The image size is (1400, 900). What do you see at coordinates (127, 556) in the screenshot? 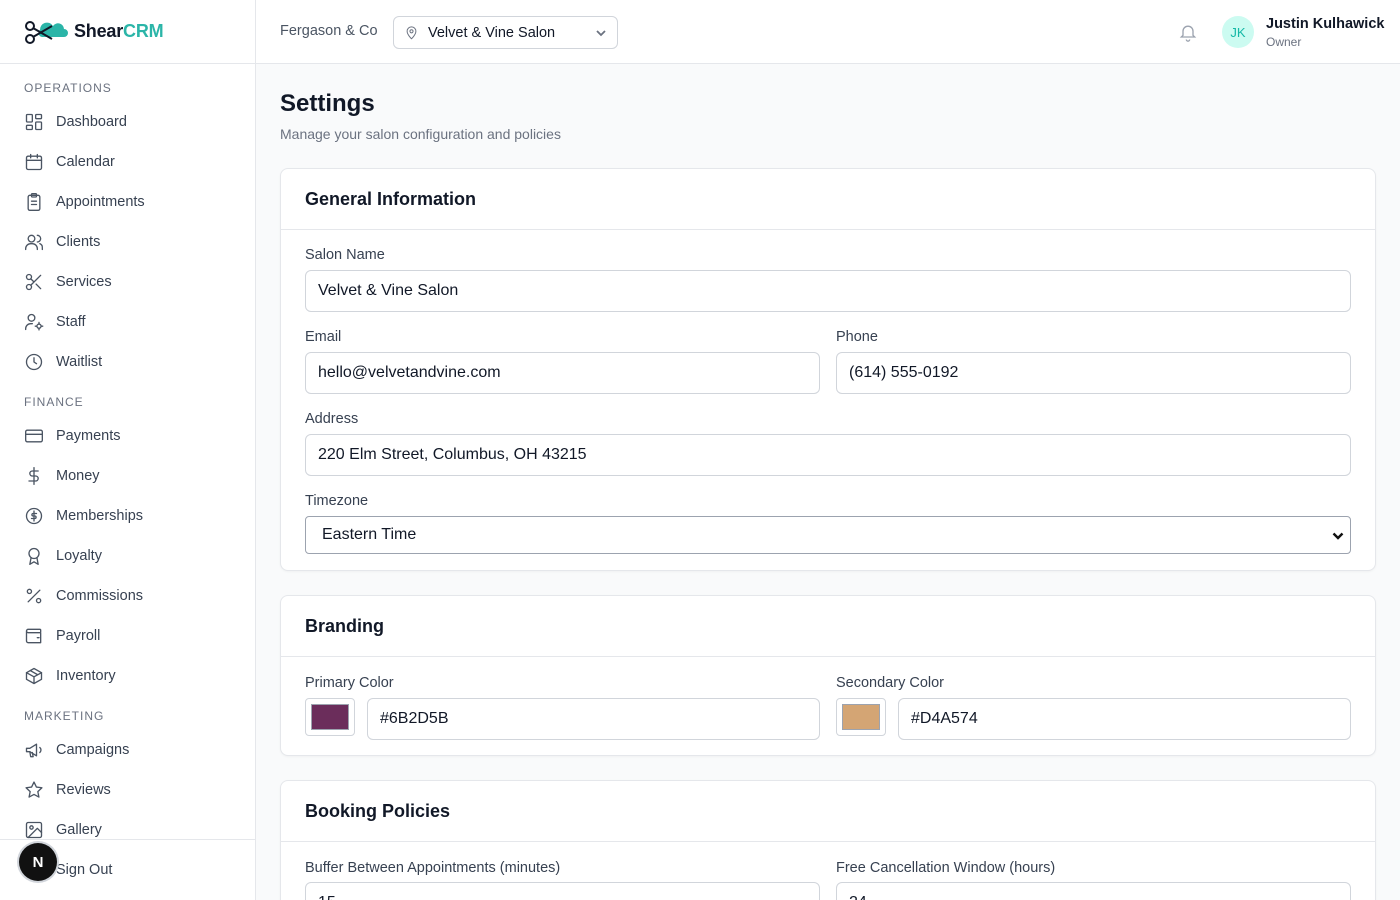
I see `sidebar-item-loyalty: Loyalty` at bounding box center [127, 556].